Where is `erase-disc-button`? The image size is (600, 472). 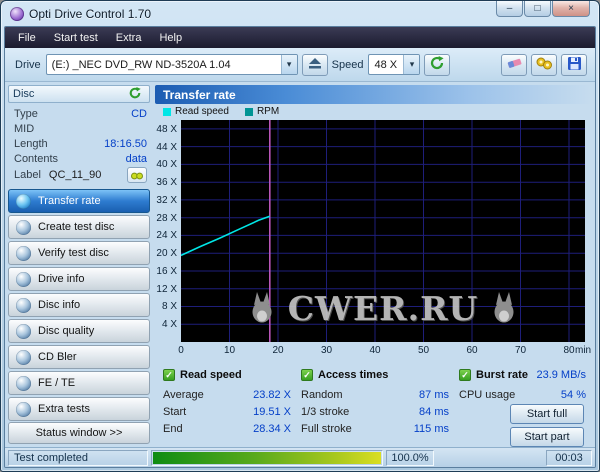 erase-disc-button is located at coordinates (514, 64).